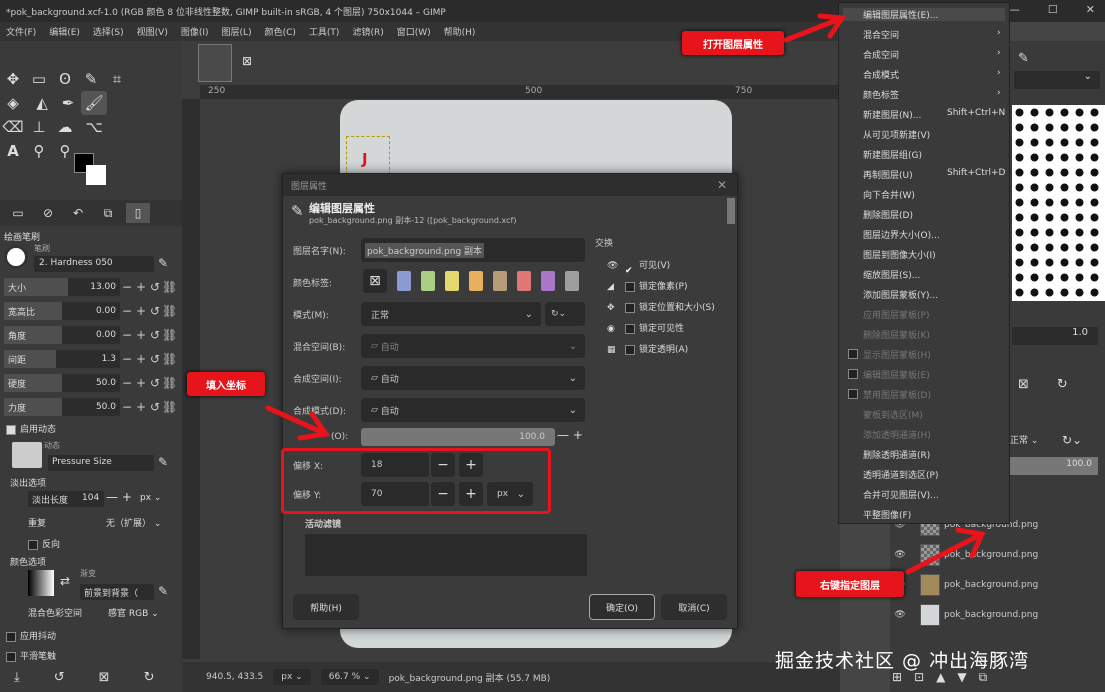 The image size is (1105, 692). What do you see at coordinates (103, 287) in the screenshot?
I see `slider-value: 13.00` at bounding box center [103, 287].